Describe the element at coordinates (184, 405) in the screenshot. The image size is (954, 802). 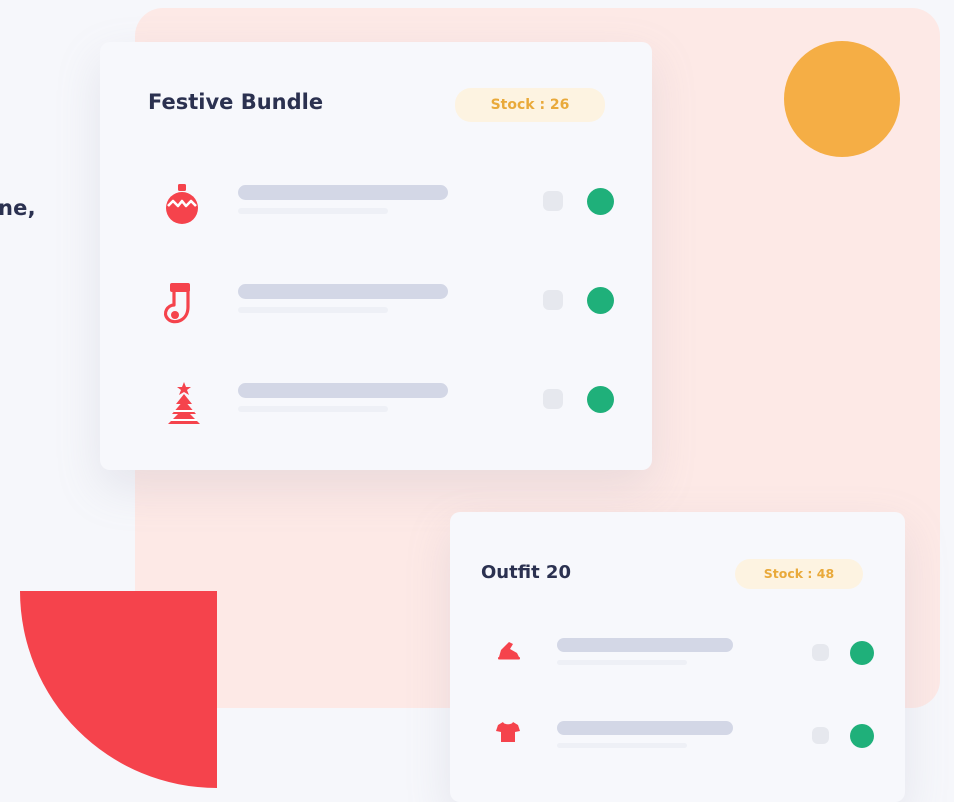
I see `christmas-tree-icon` at that location.